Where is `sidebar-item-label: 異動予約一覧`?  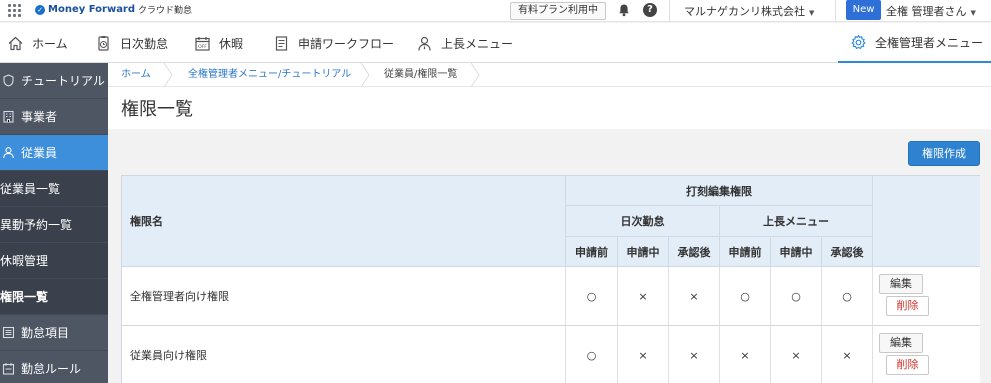
sidebar-item-label: 異動予約一覧 is located at coordinates (36, 225).